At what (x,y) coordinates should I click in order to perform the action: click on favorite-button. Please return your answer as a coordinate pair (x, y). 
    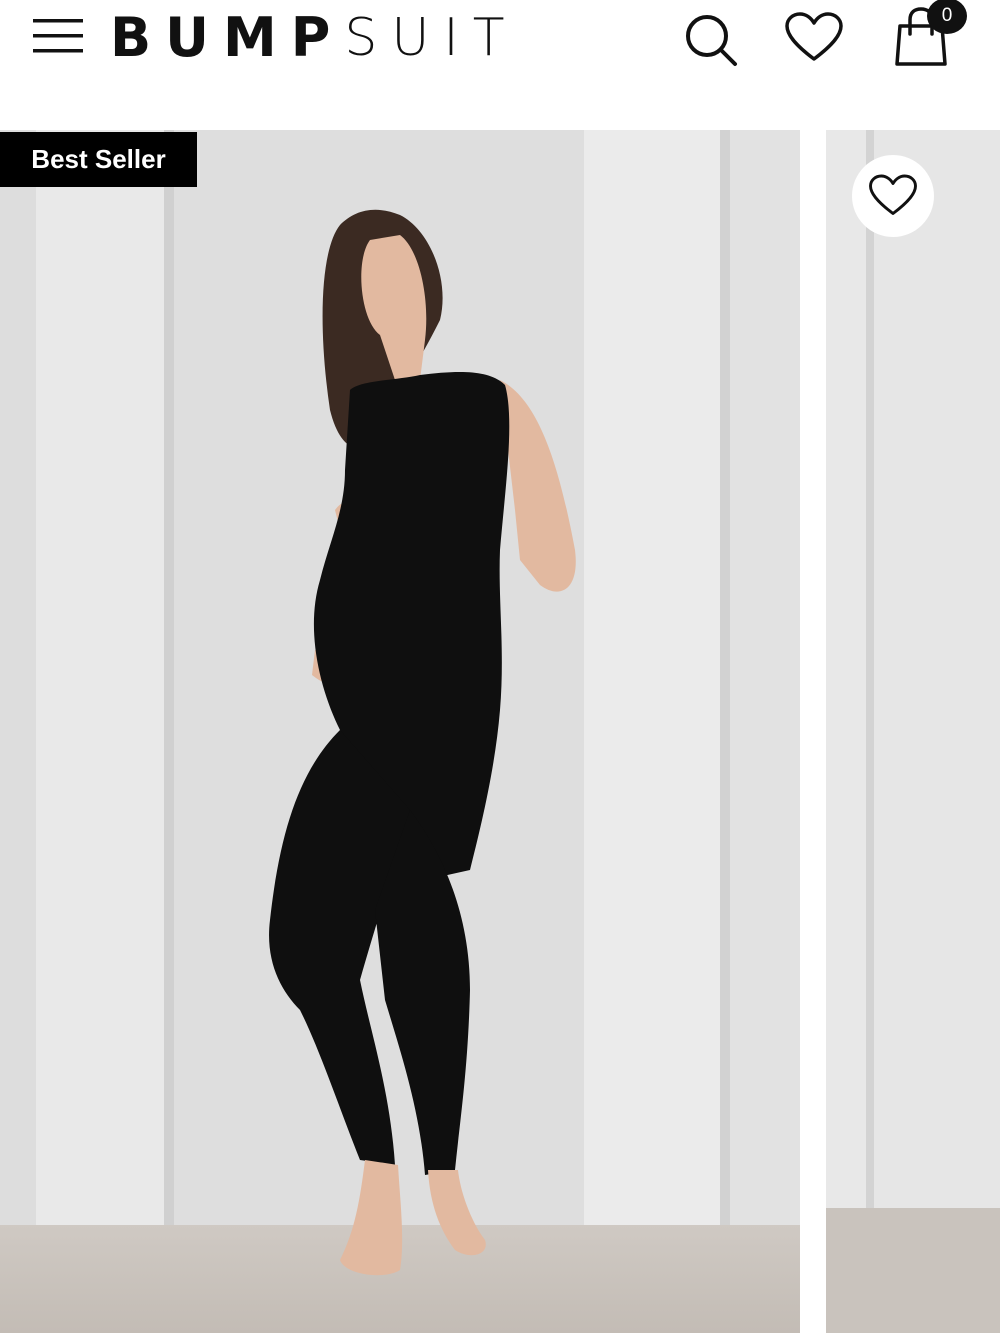
    Looking at the image, I should click on (893, 196).